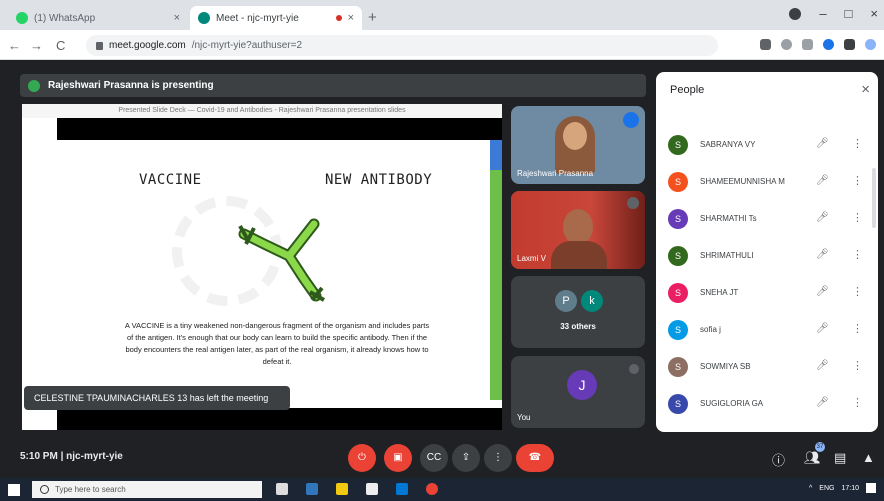  Describe the element at coordinates (498, 458) in the screenshot. I see `more-options-button: ⋮` at that location.